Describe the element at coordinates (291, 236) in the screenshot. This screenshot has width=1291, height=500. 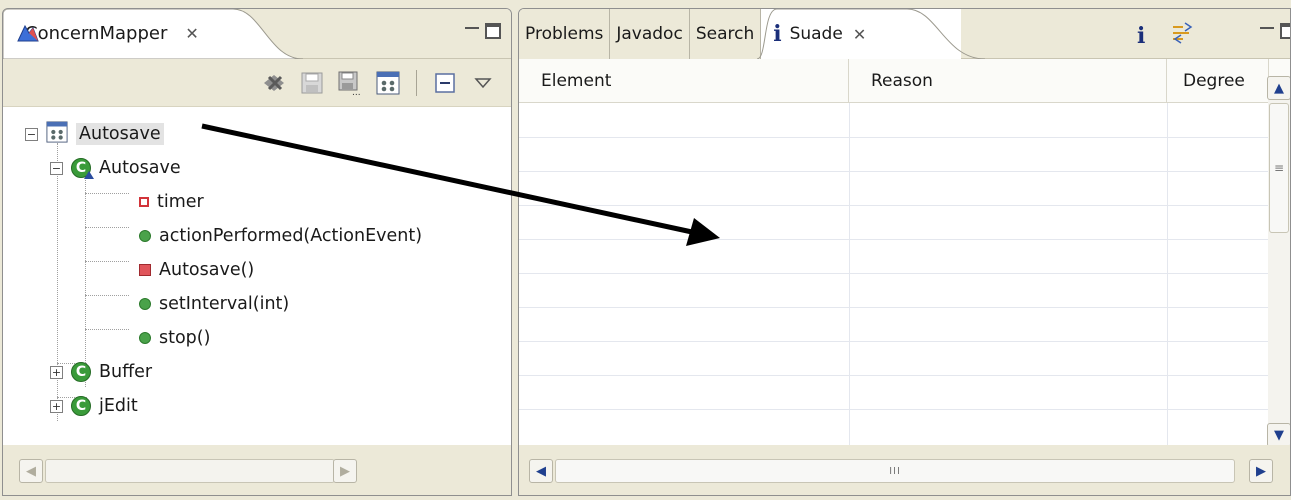
I see `tree-item-label: actionPerformed(ActionEvent)` at that location.